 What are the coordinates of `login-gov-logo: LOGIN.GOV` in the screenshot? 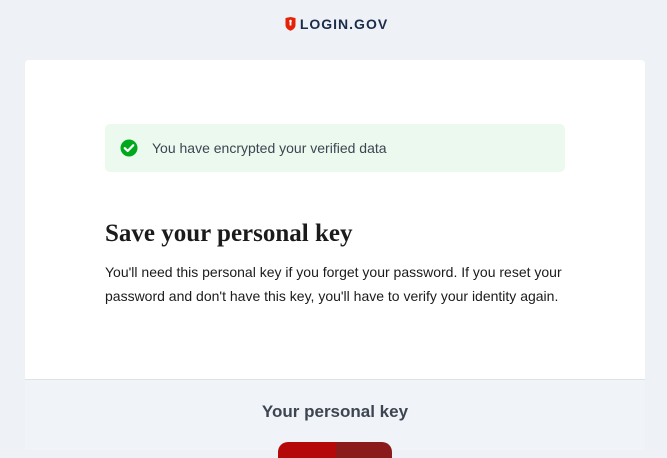 It's located at (336, 24).